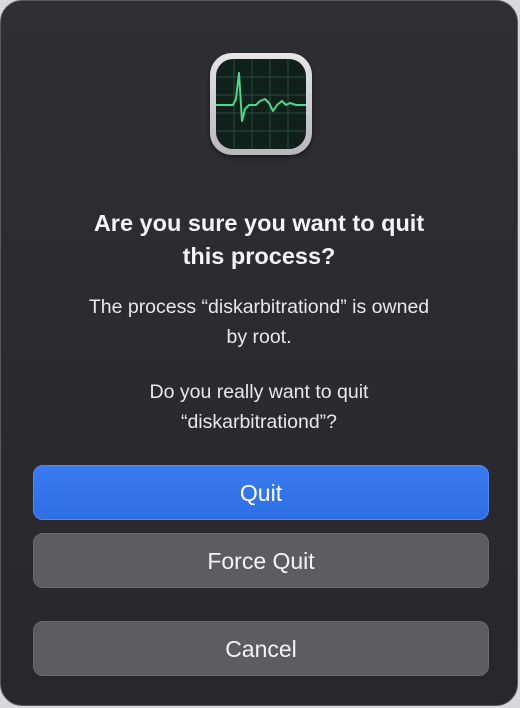 This screenshot has height=708, width=520. Describe the element at coordinates (259, 307) in the screenshot. I see `owner-message-line1: The process “diskarbitrationd” is owned` at that location.